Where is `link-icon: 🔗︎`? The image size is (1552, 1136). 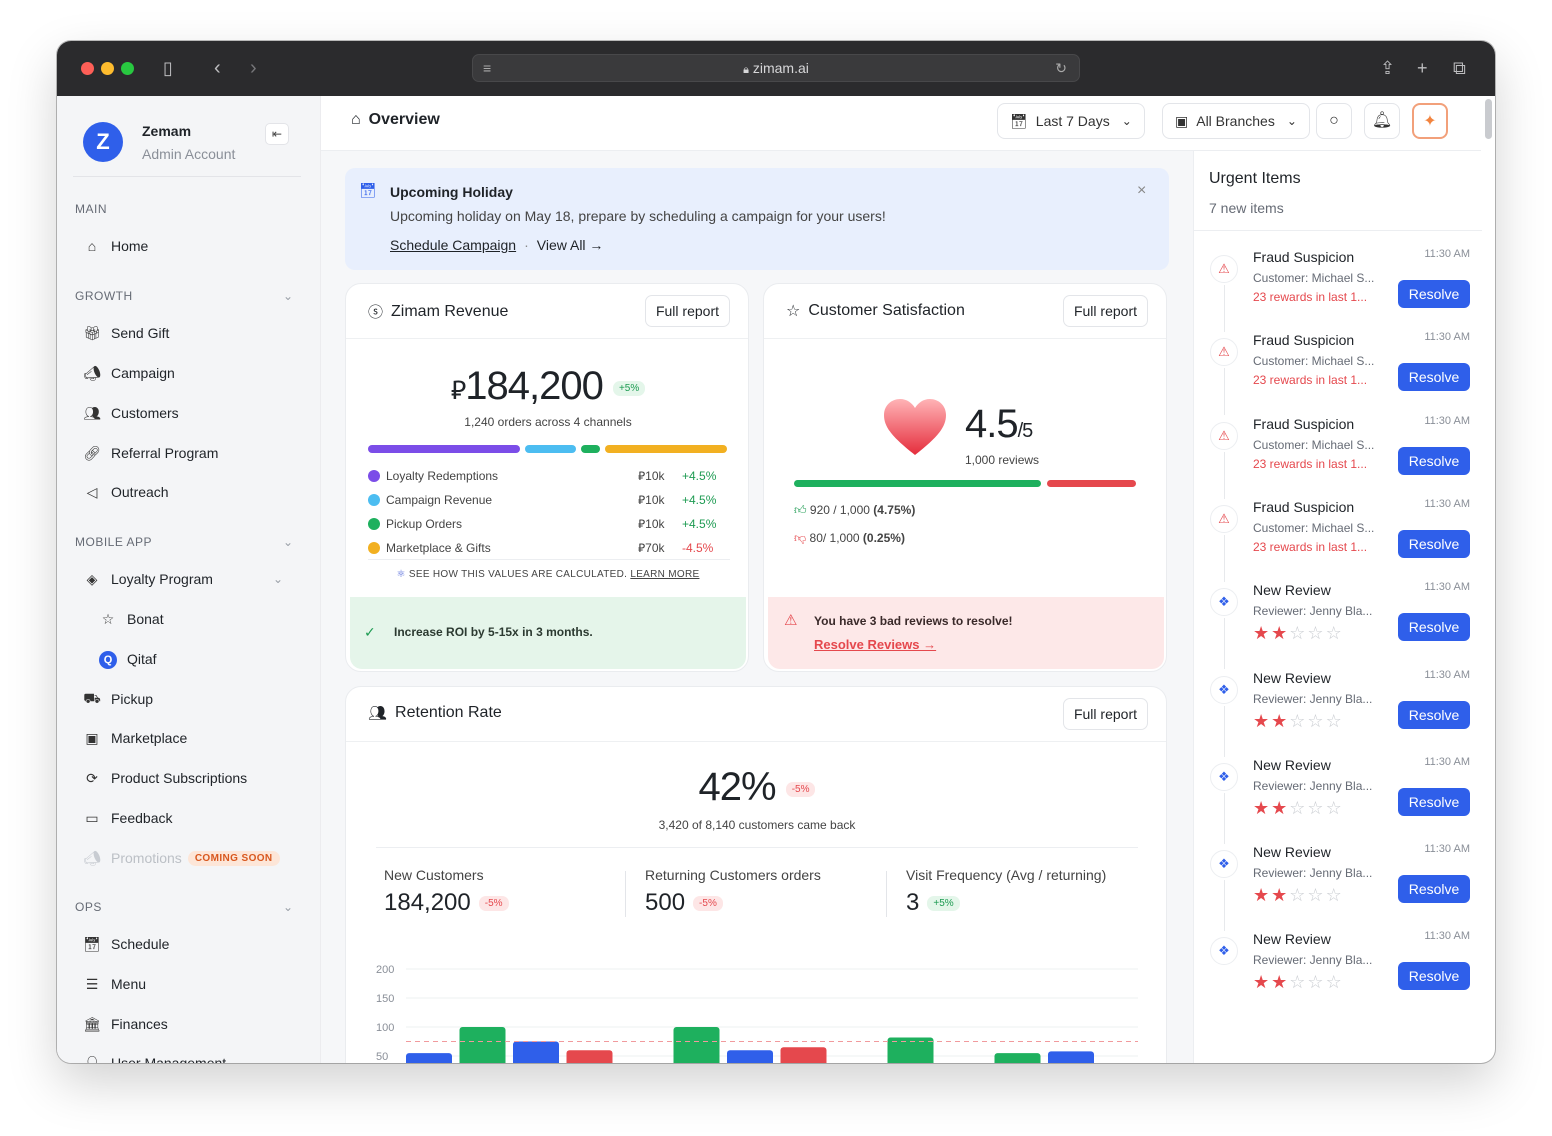 link-icon: 🔗︎ is located at coordinates (92, 452).